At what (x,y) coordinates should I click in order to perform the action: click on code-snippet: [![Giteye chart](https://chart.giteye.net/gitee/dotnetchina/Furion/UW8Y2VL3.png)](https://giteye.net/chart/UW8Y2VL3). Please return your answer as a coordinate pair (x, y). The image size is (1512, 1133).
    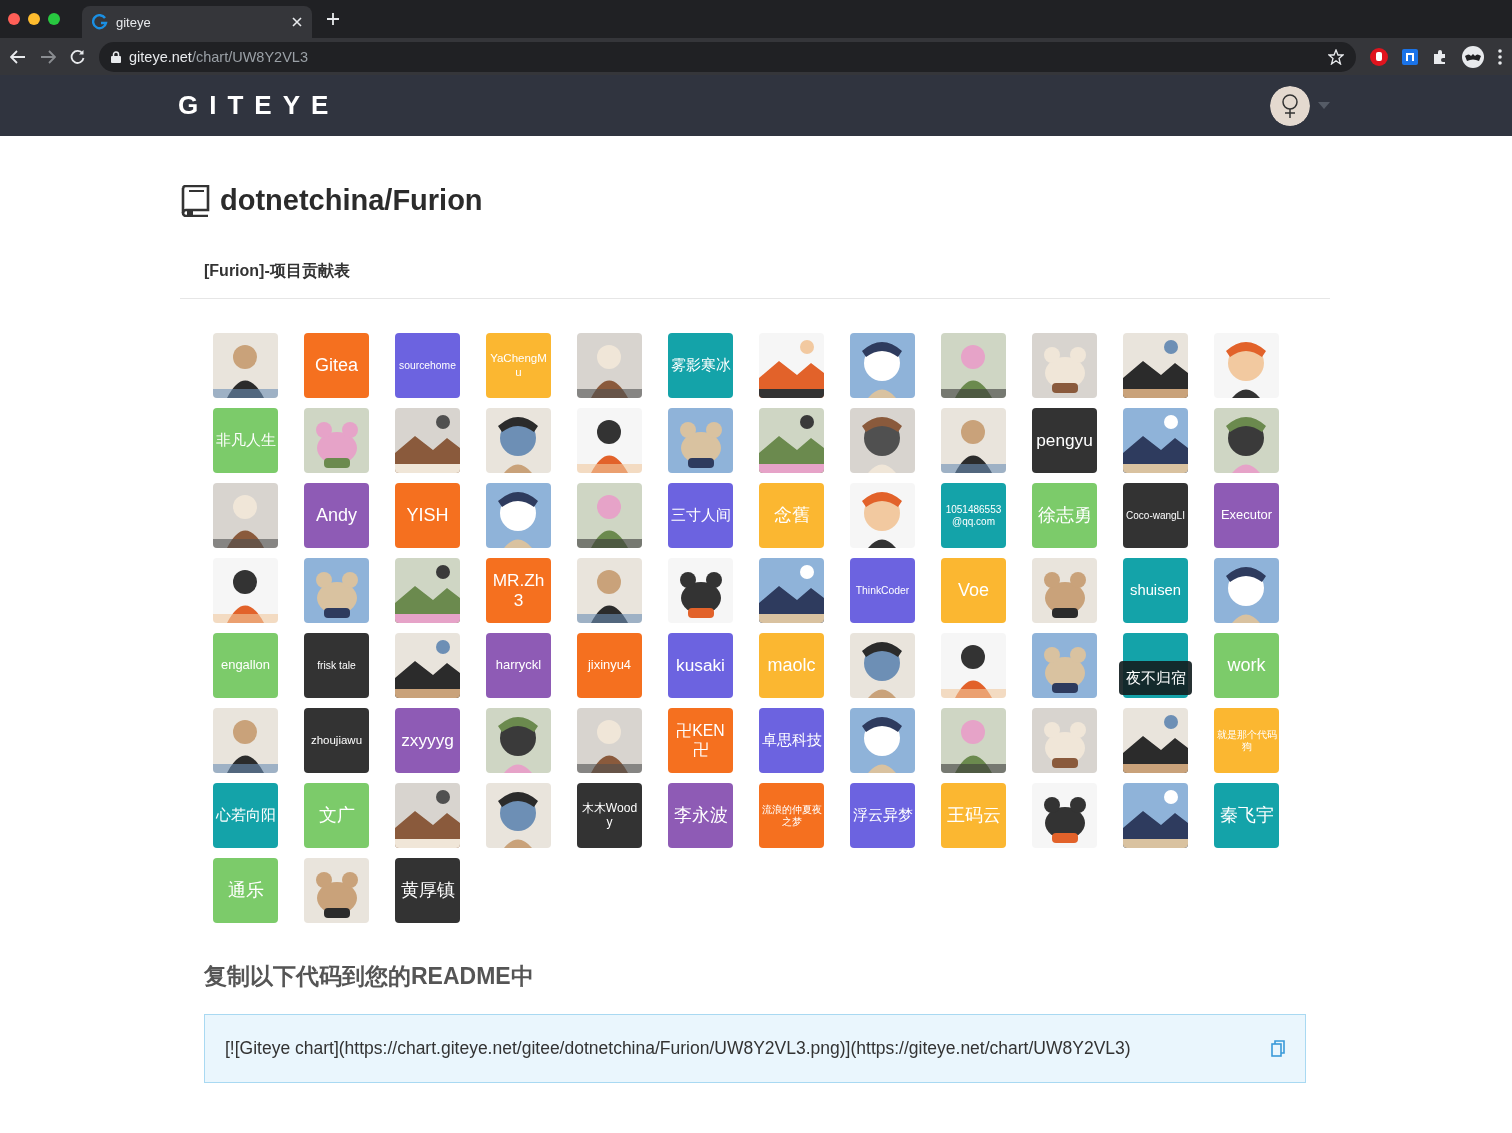
    Looking at the image, I should click on (678, 1048).